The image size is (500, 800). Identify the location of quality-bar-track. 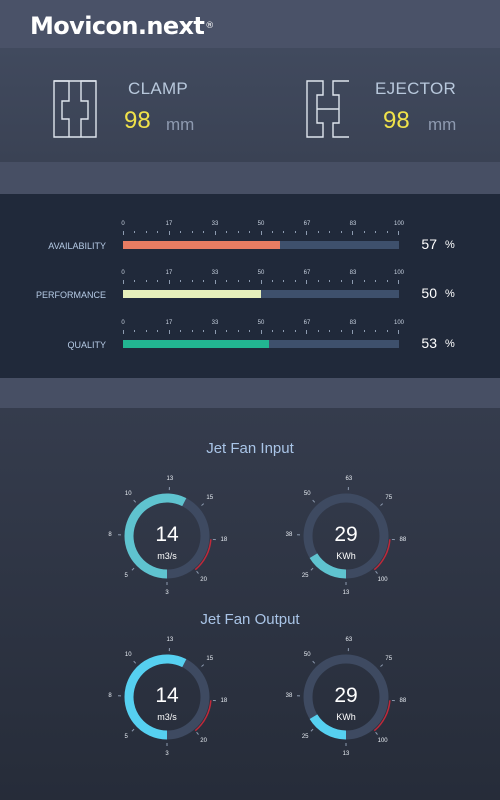
(261, 344).